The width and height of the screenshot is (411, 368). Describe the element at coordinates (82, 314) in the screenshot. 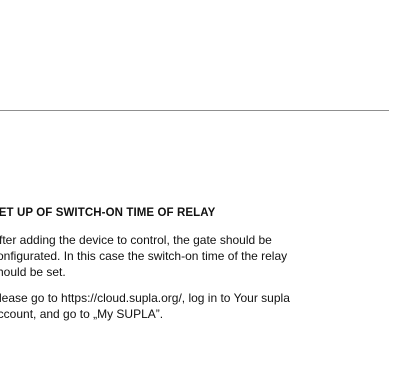

I see `paragraph-line: account, and go to „My SUPLA”.` at that location.